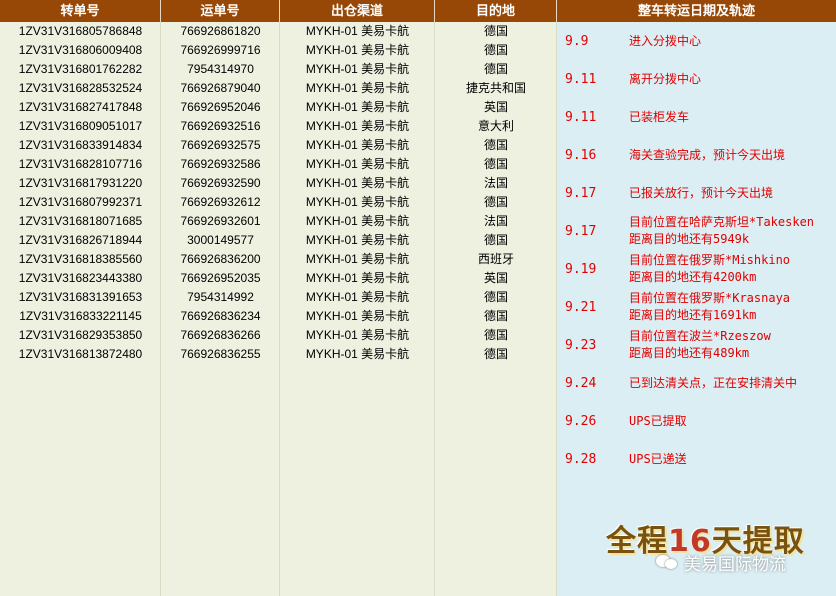 The height and width of the screenshot is (596, 836). I want to click on cell-transfer-number: 1ZV31V316817931220, so click(80, 183).